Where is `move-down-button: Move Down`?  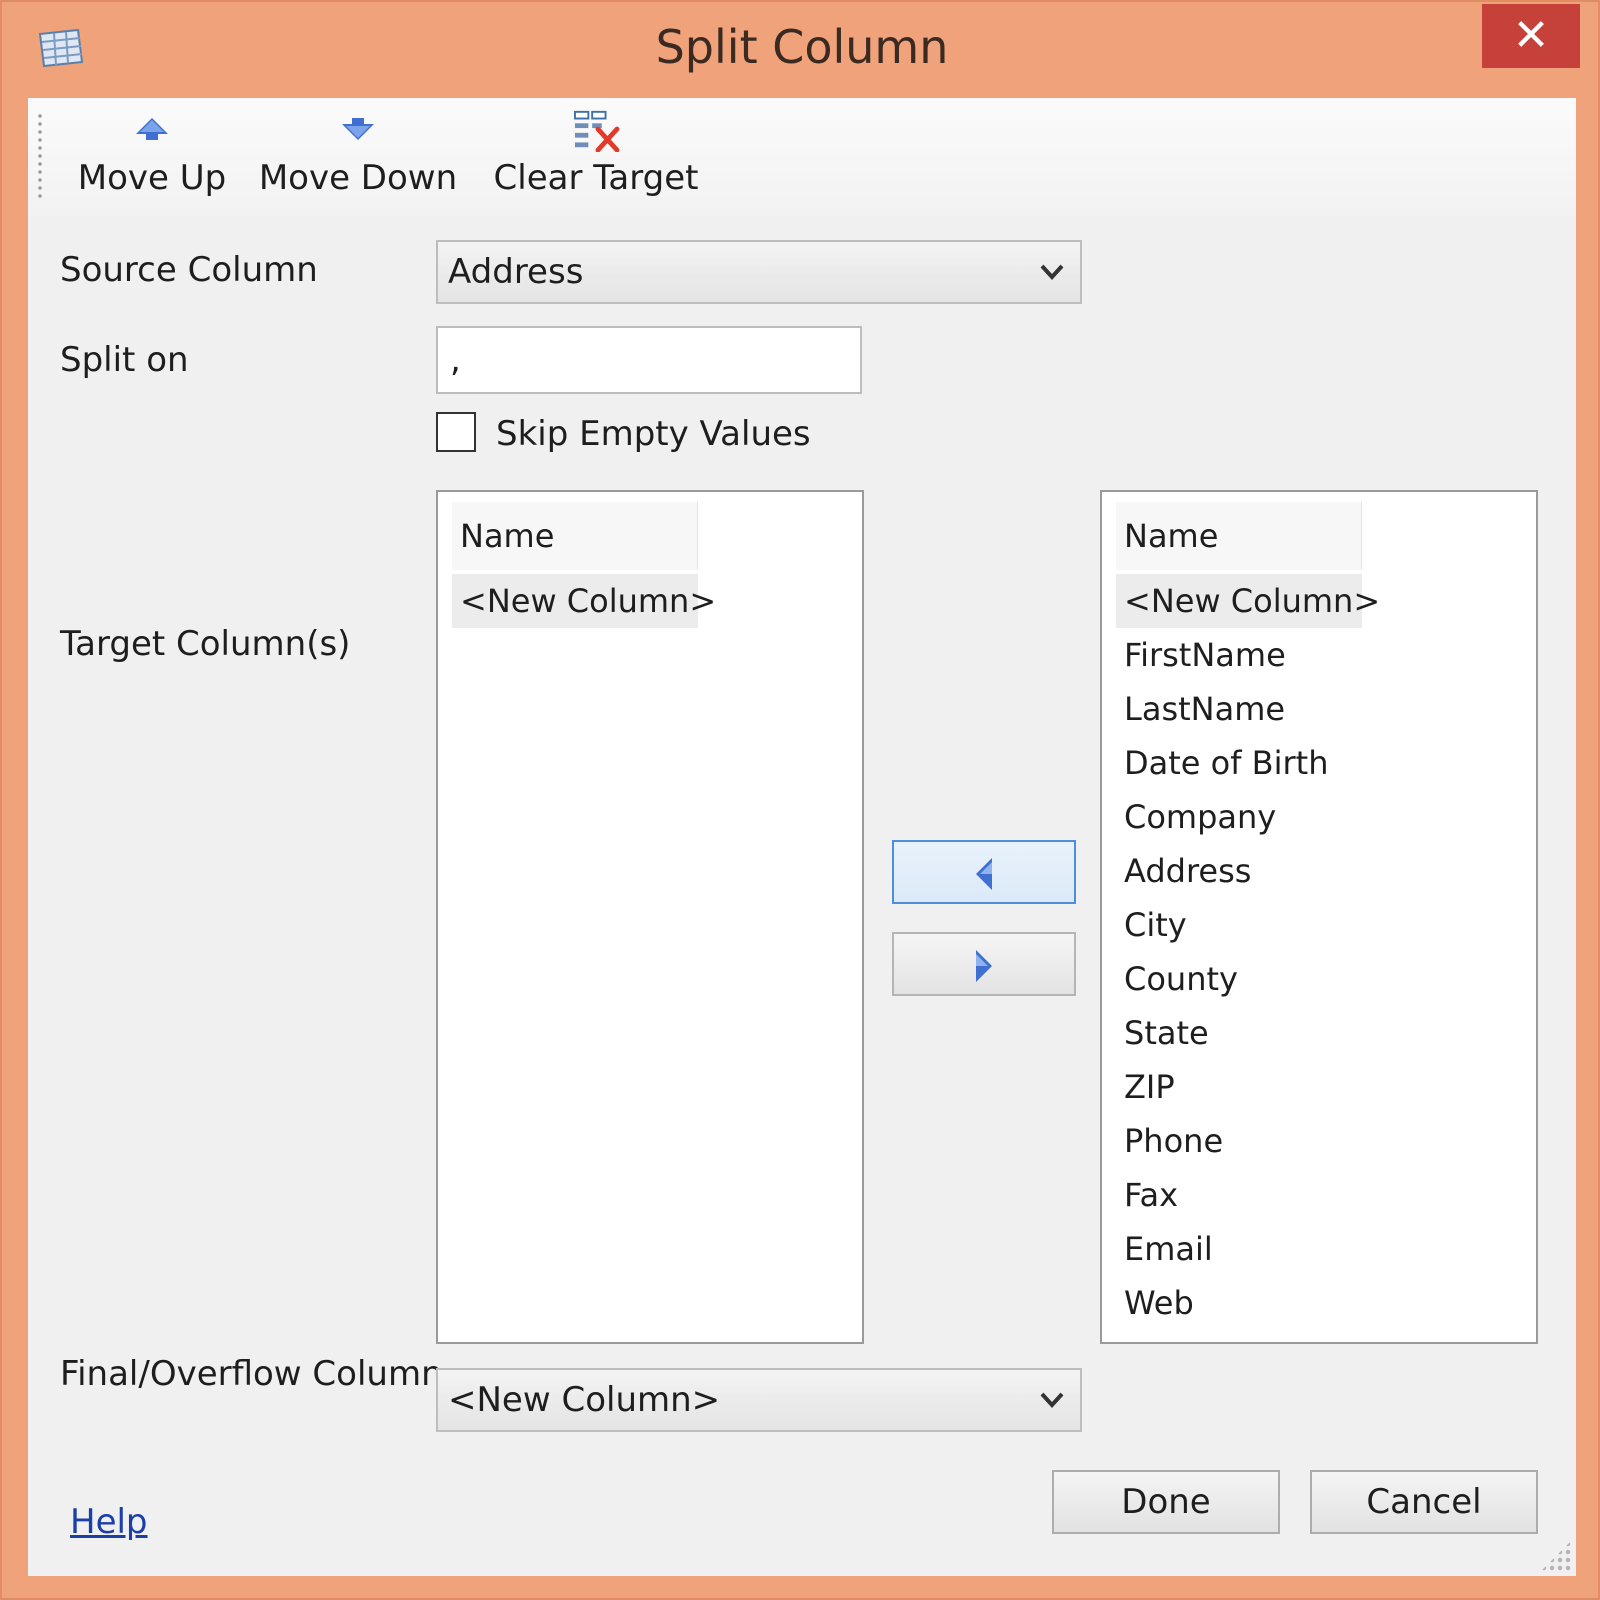
move-down-button: Move Down is located at coordinates (358, 158).